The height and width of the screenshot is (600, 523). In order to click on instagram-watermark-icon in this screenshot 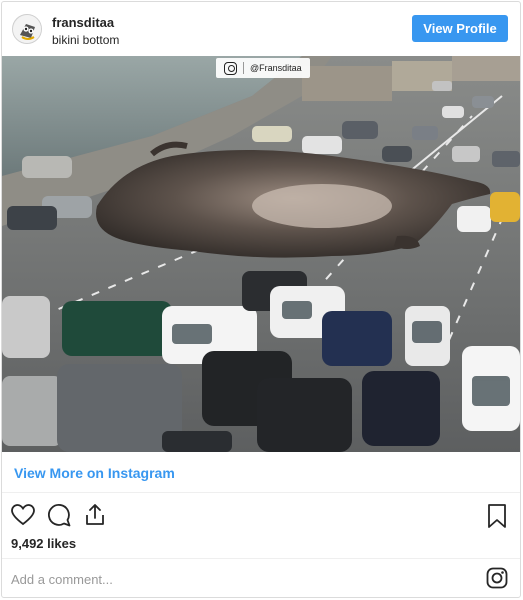, I will do `click(230, 68)`.